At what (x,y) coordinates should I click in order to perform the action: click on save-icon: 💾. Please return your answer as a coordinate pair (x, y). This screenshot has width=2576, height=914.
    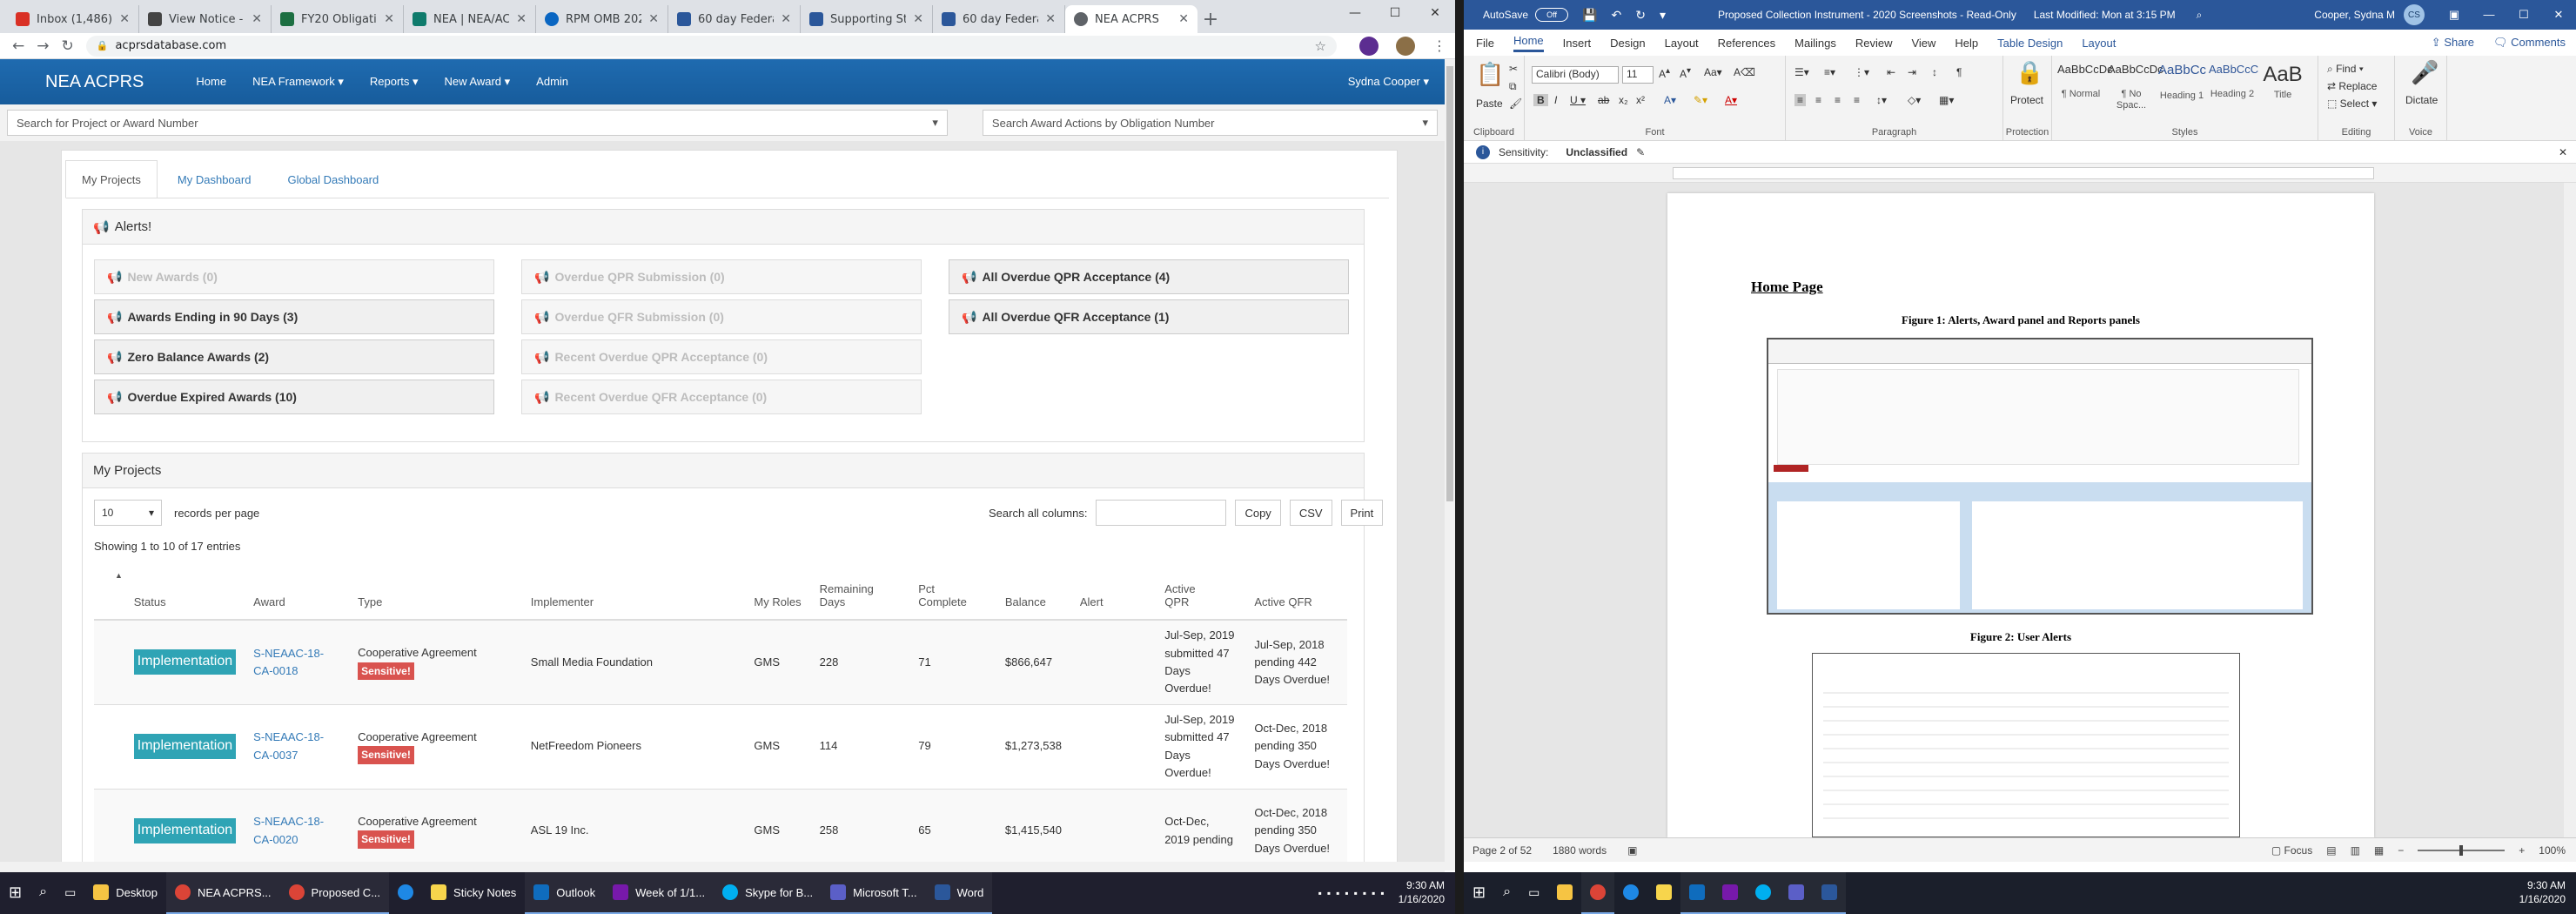
    Looking at the image, I should click on (1589, 15).